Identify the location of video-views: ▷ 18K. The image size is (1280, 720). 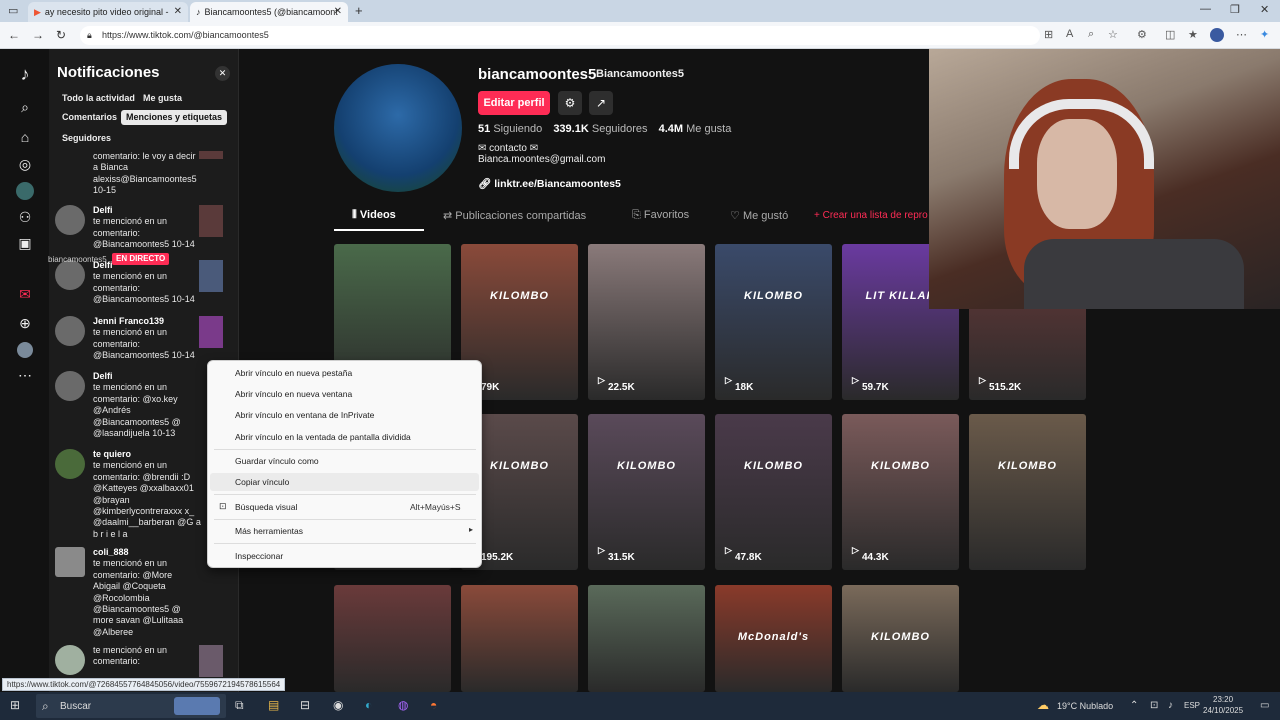
(739, 384).